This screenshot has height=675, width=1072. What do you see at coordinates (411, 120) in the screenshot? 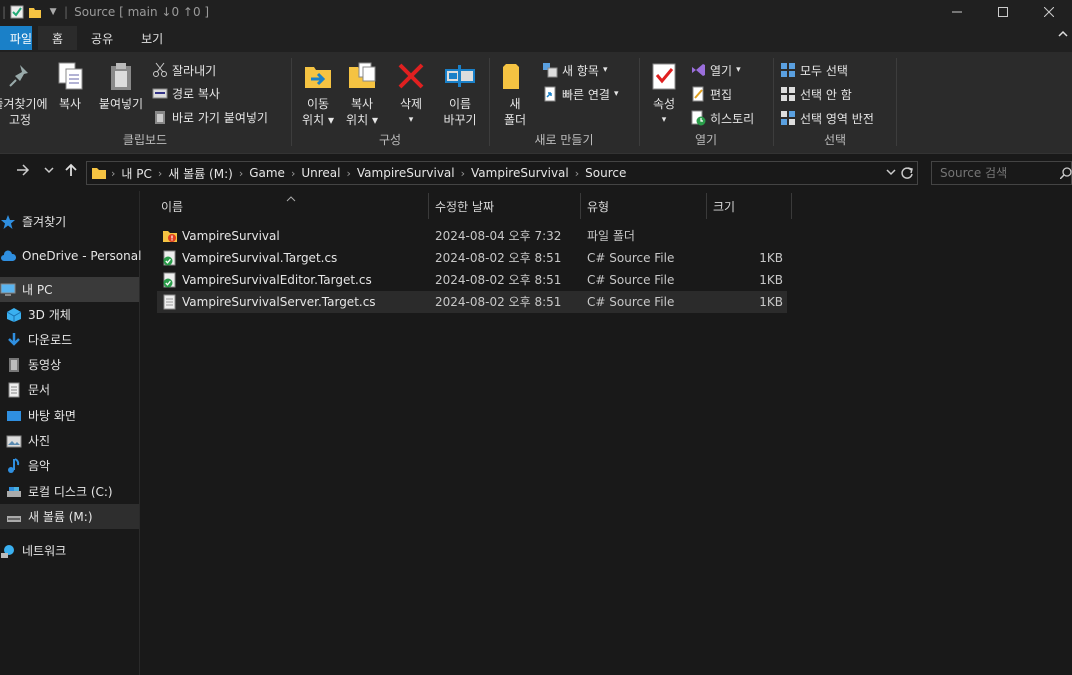
I see `delete-dropdown-icon: ▾` at bounding box center [411, 120].